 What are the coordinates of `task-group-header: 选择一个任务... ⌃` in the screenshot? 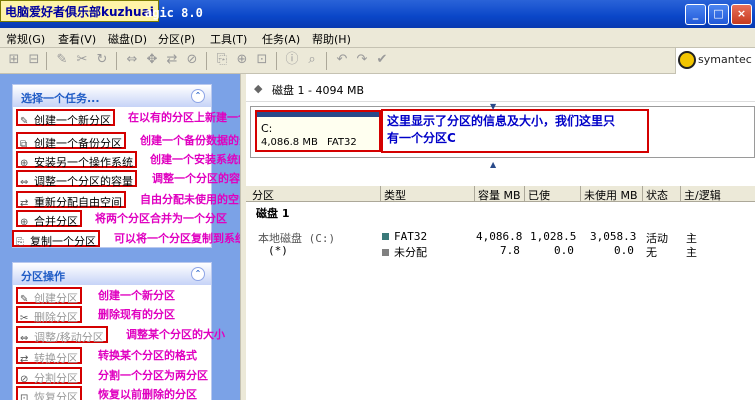 It's located at (112, 96).